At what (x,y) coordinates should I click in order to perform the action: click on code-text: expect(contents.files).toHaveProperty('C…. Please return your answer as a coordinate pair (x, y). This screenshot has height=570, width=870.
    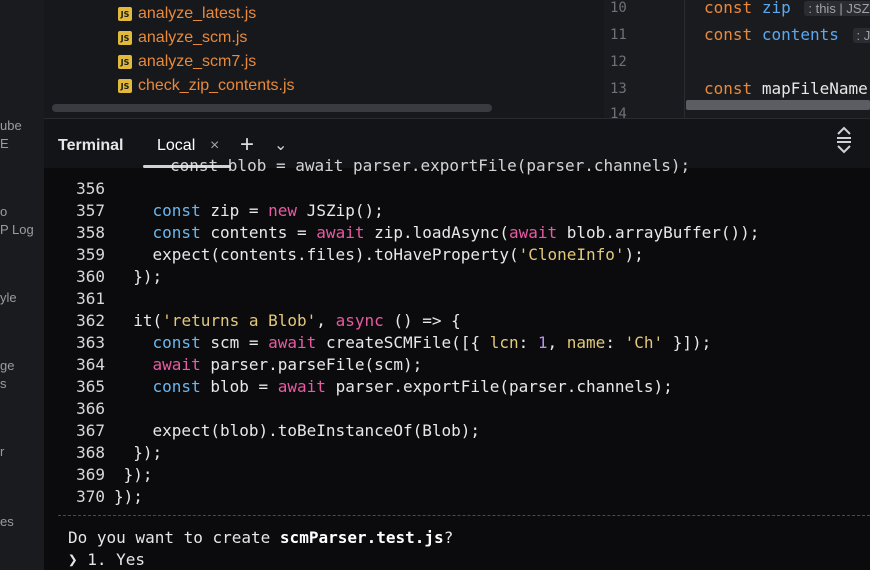
    Looking at the image, I should click on (379, 255).